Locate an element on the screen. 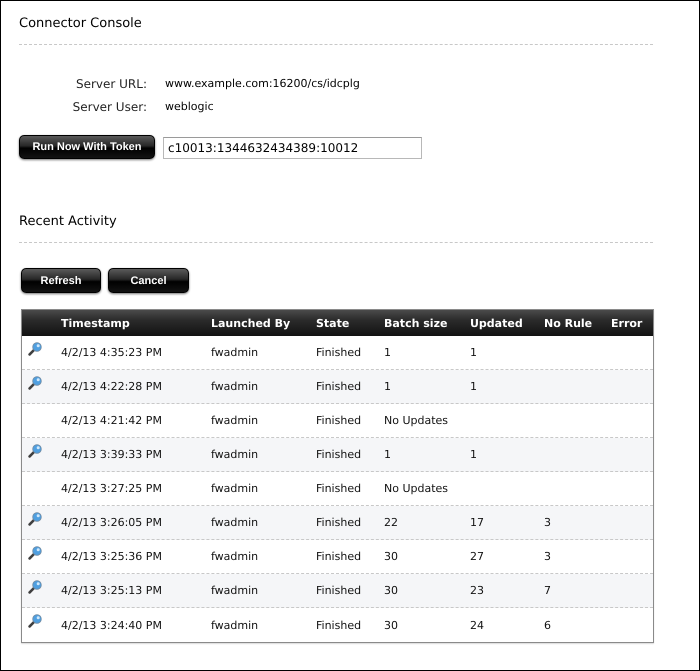 This screenshot has width=700, height=671. run-now-button: Run Now With Token is located at coordinates (87, 147).